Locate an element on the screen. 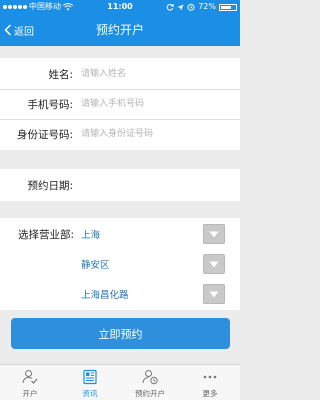  date-label: 预约日期: is located at coordinates (50, 185).